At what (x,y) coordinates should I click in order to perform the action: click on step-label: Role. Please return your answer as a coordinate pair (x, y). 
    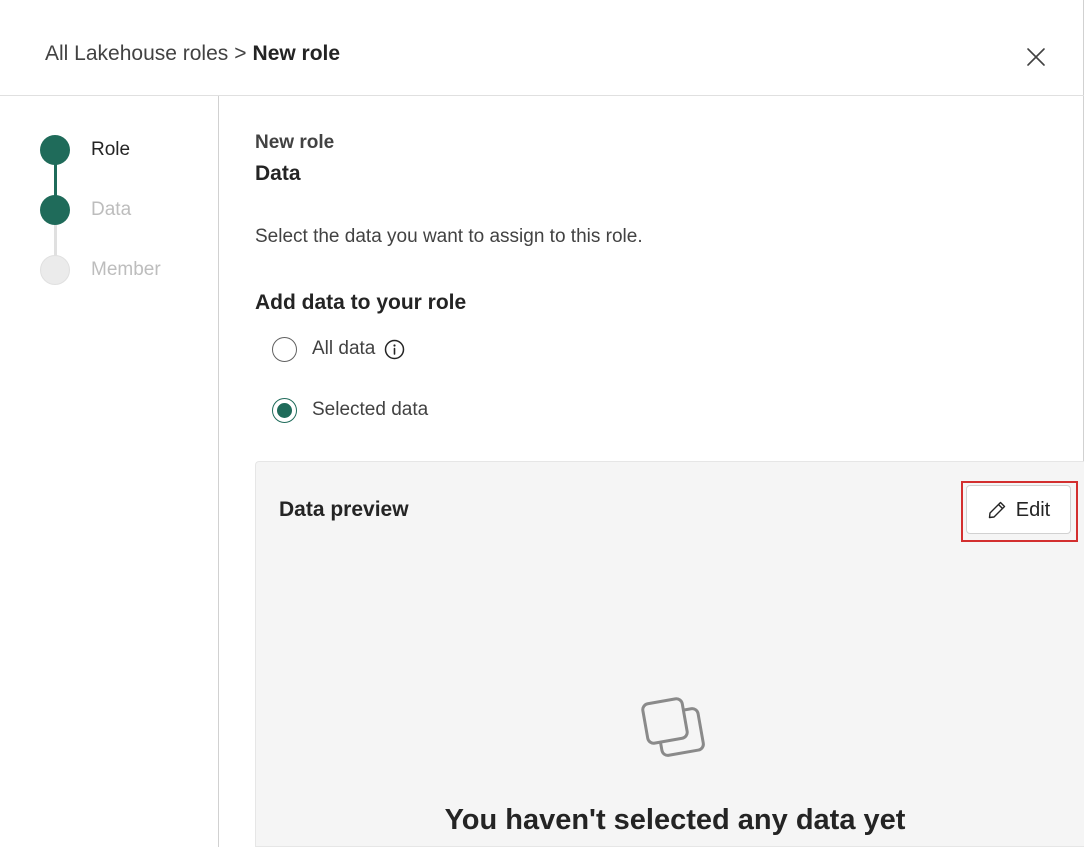
    Looking at the image, I should click on (111, 149).